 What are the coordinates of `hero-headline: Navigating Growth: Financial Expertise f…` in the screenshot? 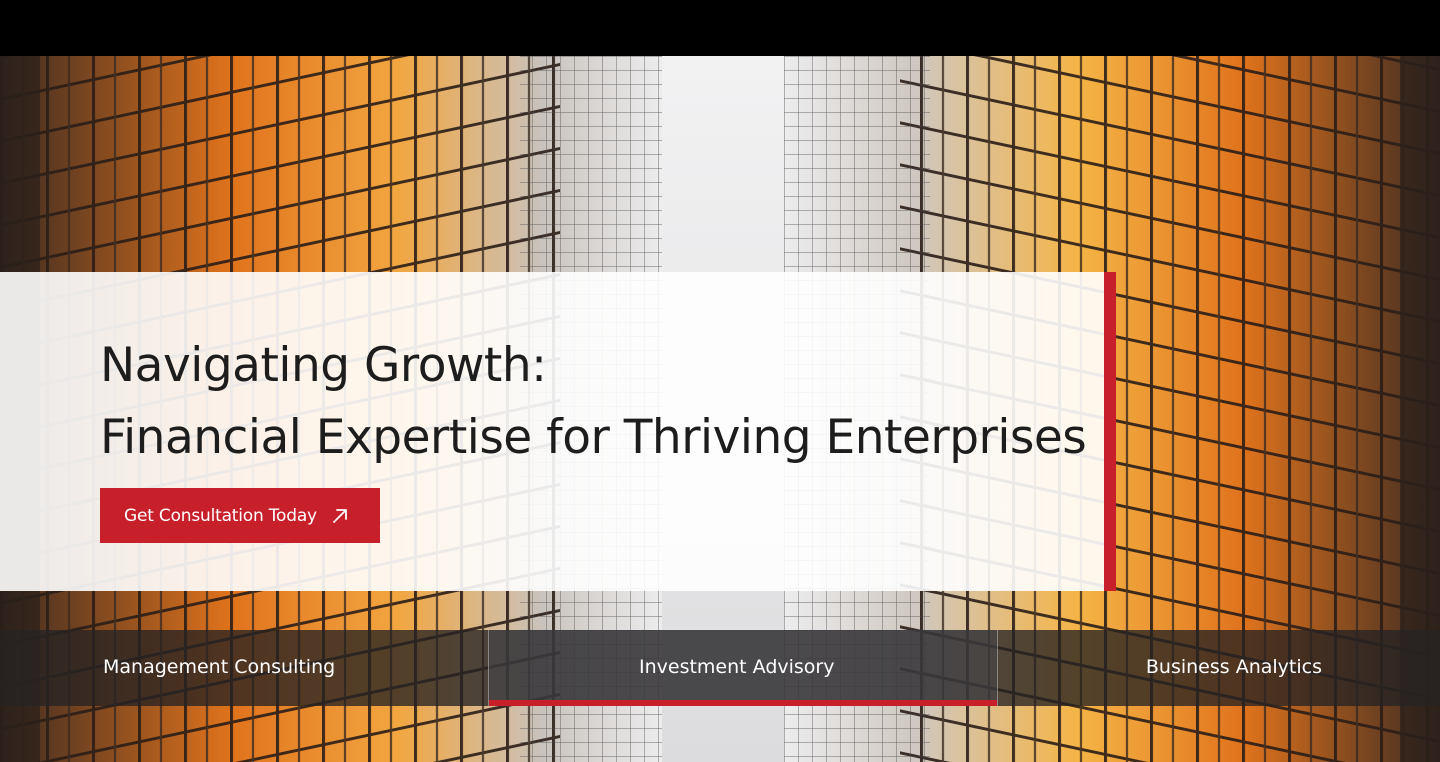 It's located at (593, 402).